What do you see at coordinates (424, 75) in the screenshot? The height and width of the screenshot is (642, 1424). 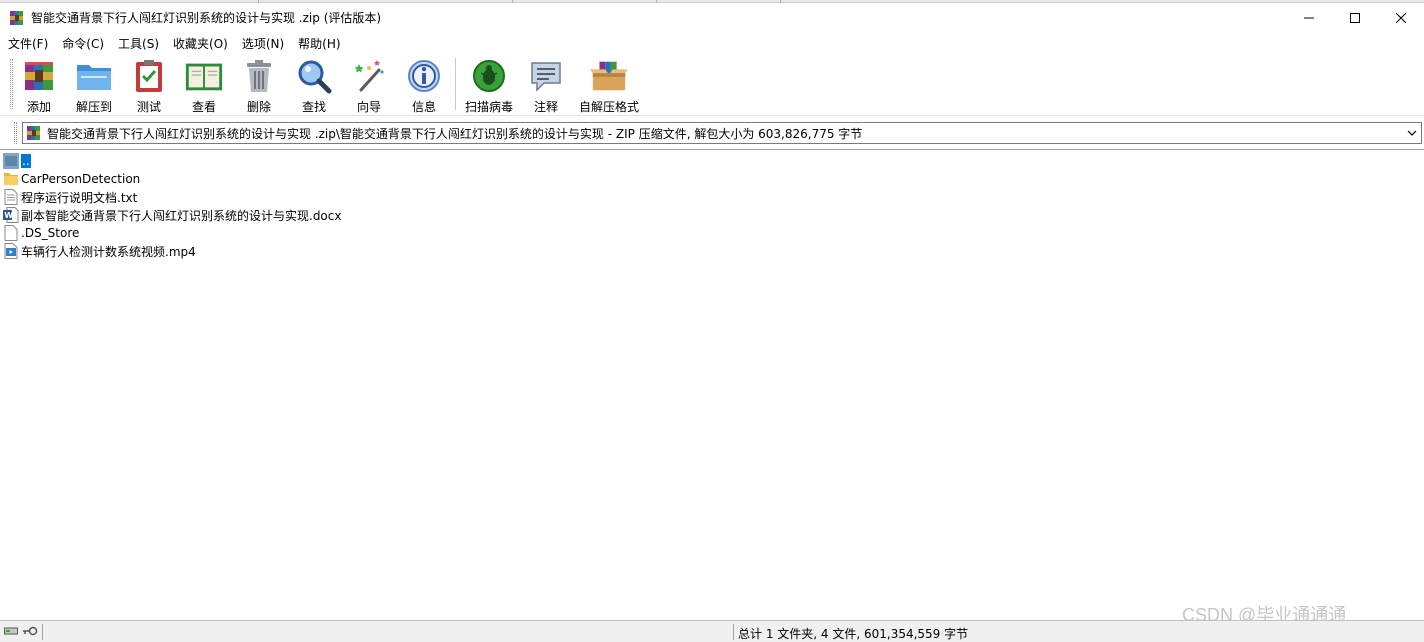 I see `info-icon` at bounding box center [424, 75].